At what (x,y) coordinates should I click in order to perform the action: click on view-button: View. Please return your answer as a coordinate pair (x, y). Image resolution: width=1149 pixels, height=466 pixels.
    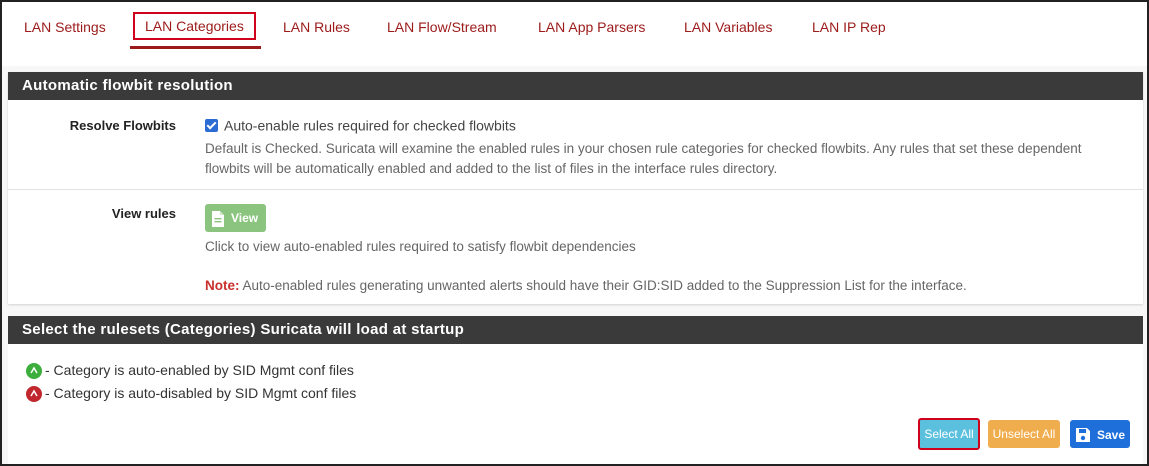
    Looking at the image, I should click on (236, 218).